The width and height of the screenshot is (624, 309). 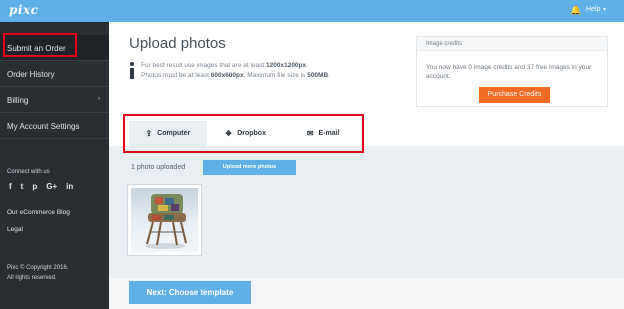 What do you see at coordinates (43, 126) in the screenshot?
I see `sidebar-item-label: My Account Settings` at bounding box center [43, 126].